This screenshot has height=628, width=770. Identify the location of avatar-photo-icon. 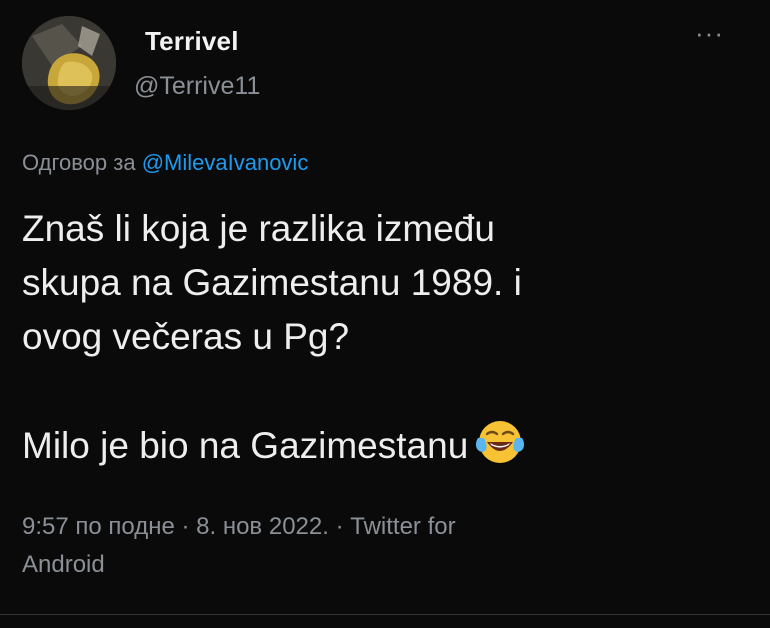
(69, 63).